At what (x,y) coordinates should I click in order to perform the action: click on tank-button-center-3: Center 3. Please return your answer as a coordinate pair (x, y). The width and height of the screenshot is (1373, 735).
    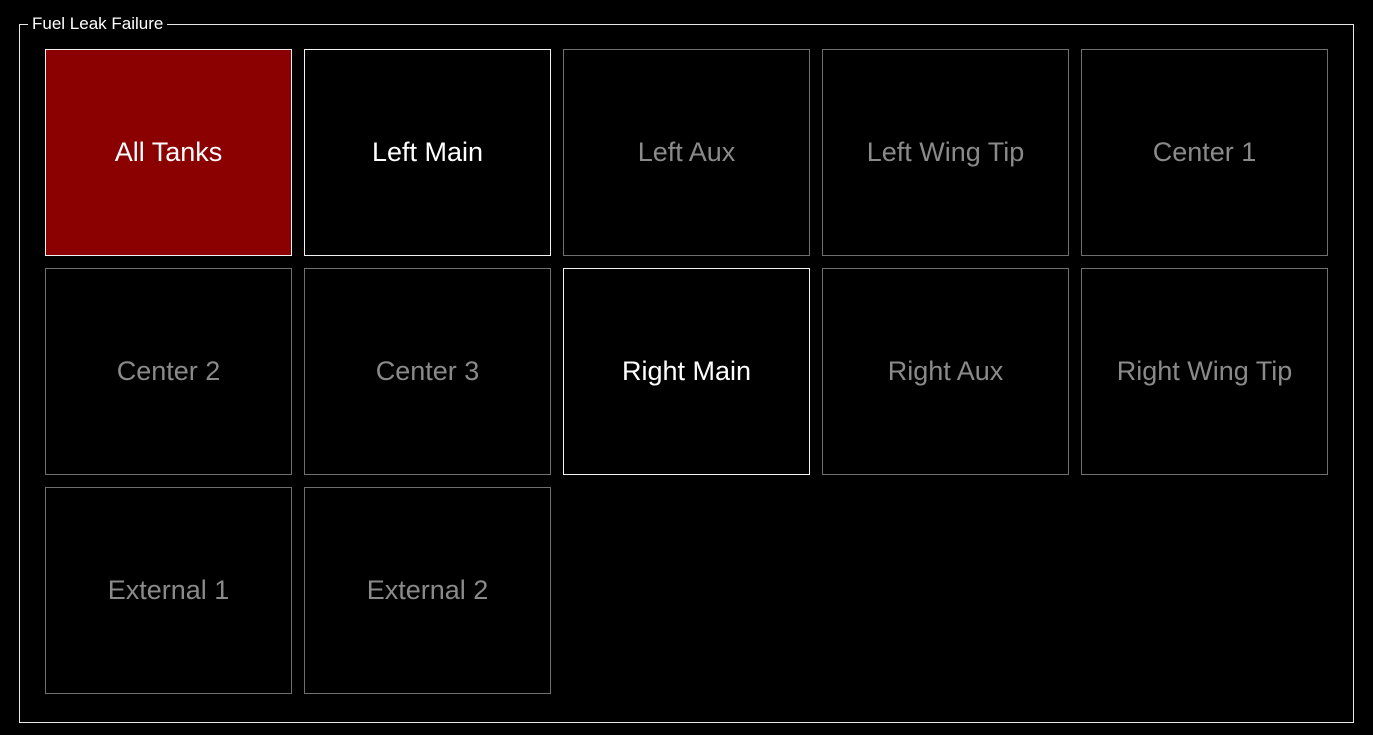
    Looking at the image, I should click on (427, 371).